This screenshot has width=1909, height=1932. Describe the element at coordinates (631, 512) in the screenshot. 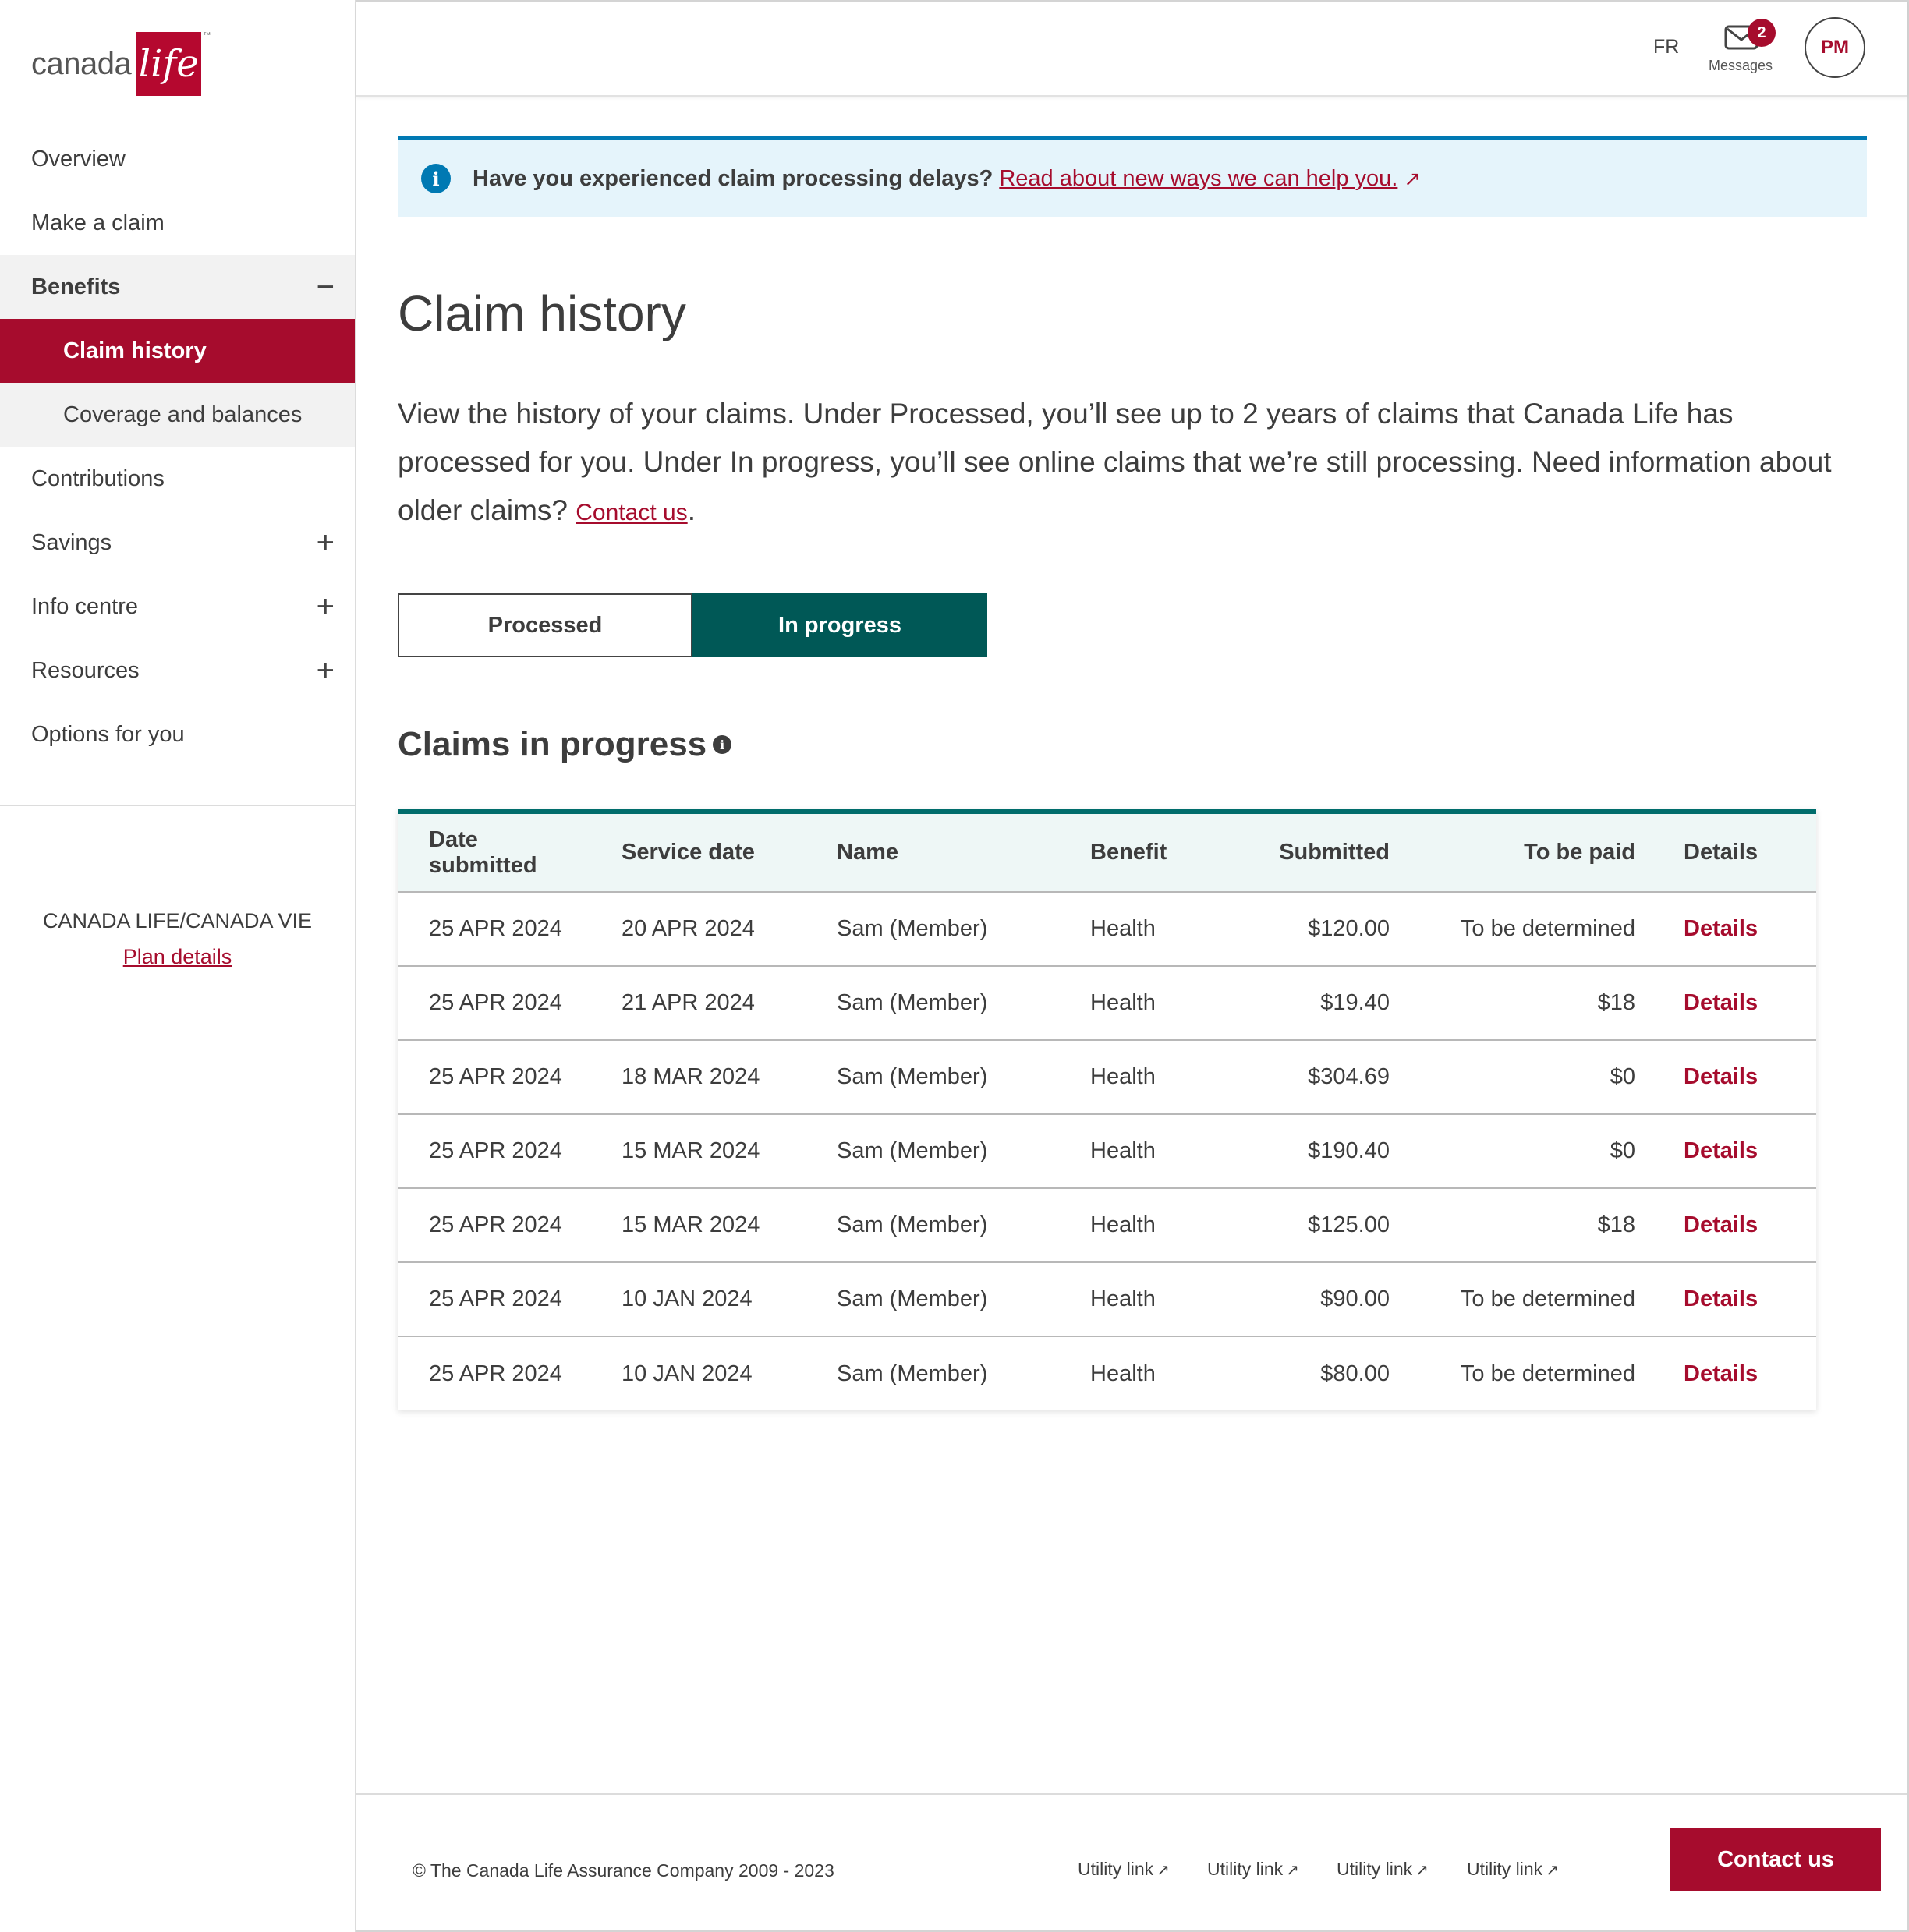

I see `contact-us-link: Contact us` at that location.